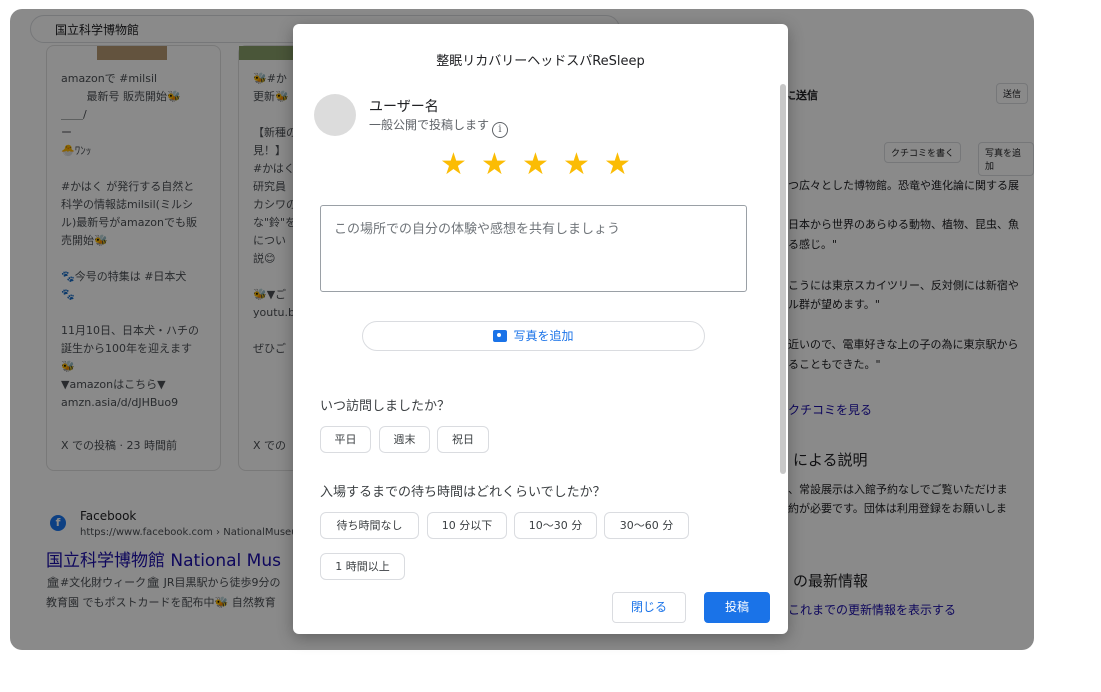 This screenshot has width=1101, height=692. What do you see at coordinates (362, 566) in the screenshot?
I see `option-chip: 1 時間以上` at bounding box center [362, 566].